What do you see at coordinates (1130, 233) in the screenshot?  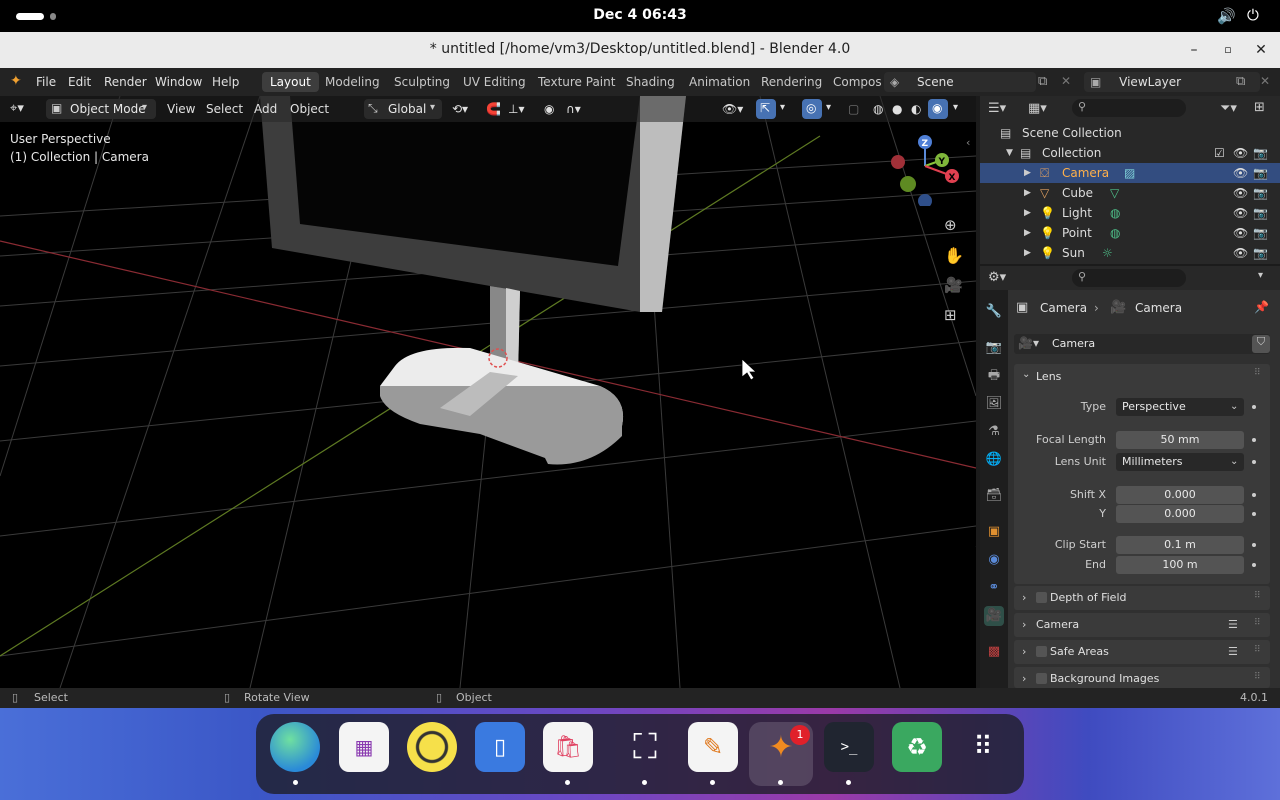 I see `outliner-item-point: ▶ 💡 Point ◍ 👁 📷` at bounding box center [1130, 233].